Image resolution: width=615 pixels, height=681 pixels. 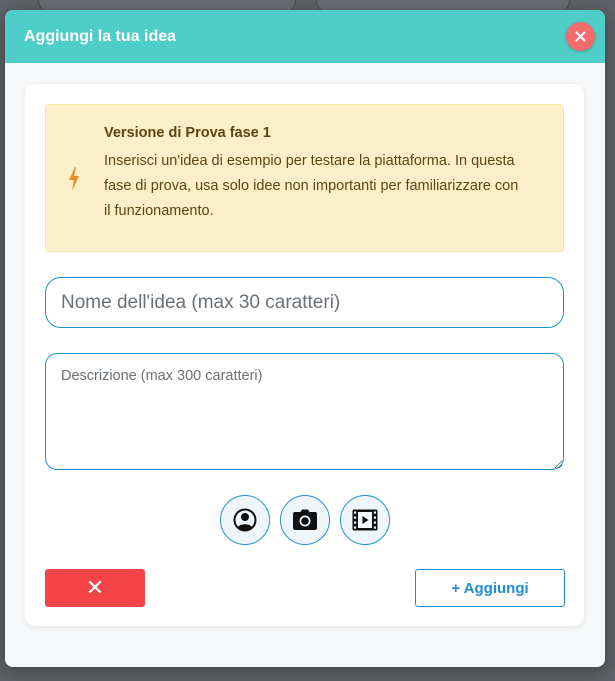 I want to click on add-idea-button: + Aggiungi, so click(x=490, y=588).